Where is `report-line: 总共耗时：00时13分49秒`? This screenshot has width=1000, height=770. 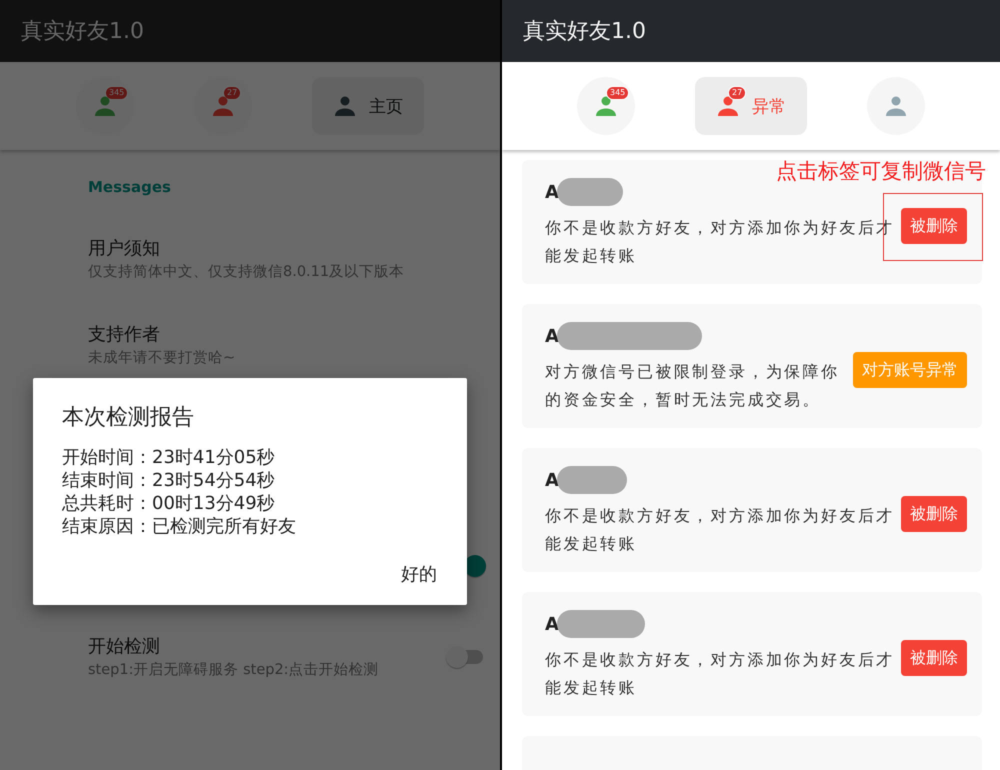
report-line: 总共耗时：00时13分49秒 is located at coordinates (169, 503).